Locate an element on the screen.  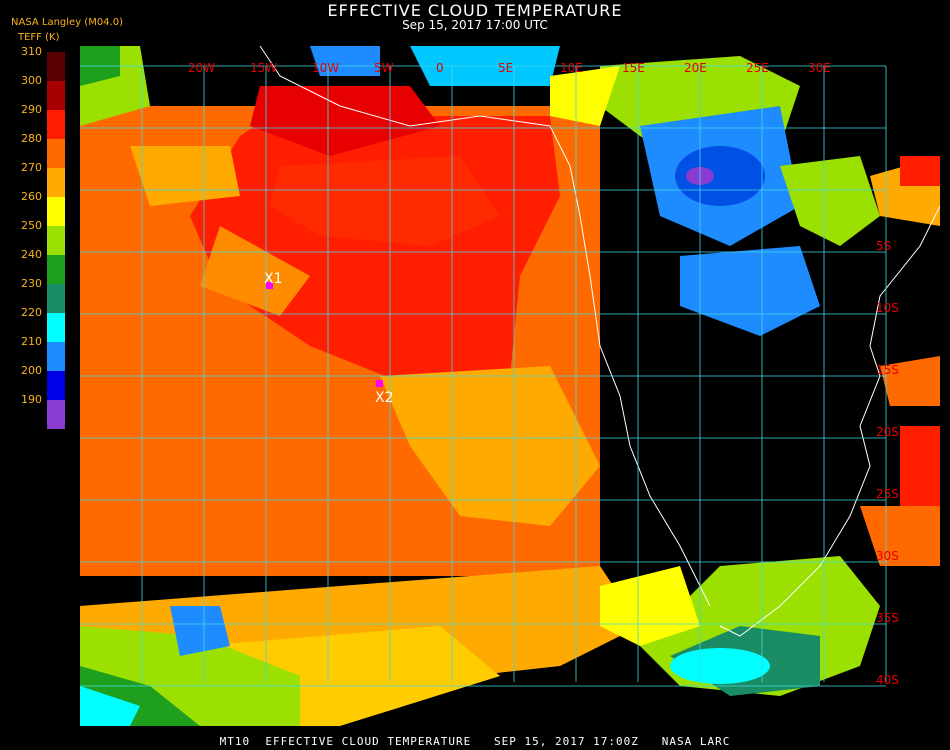
marker-x1: X1 is located at coordinates (273, 280).